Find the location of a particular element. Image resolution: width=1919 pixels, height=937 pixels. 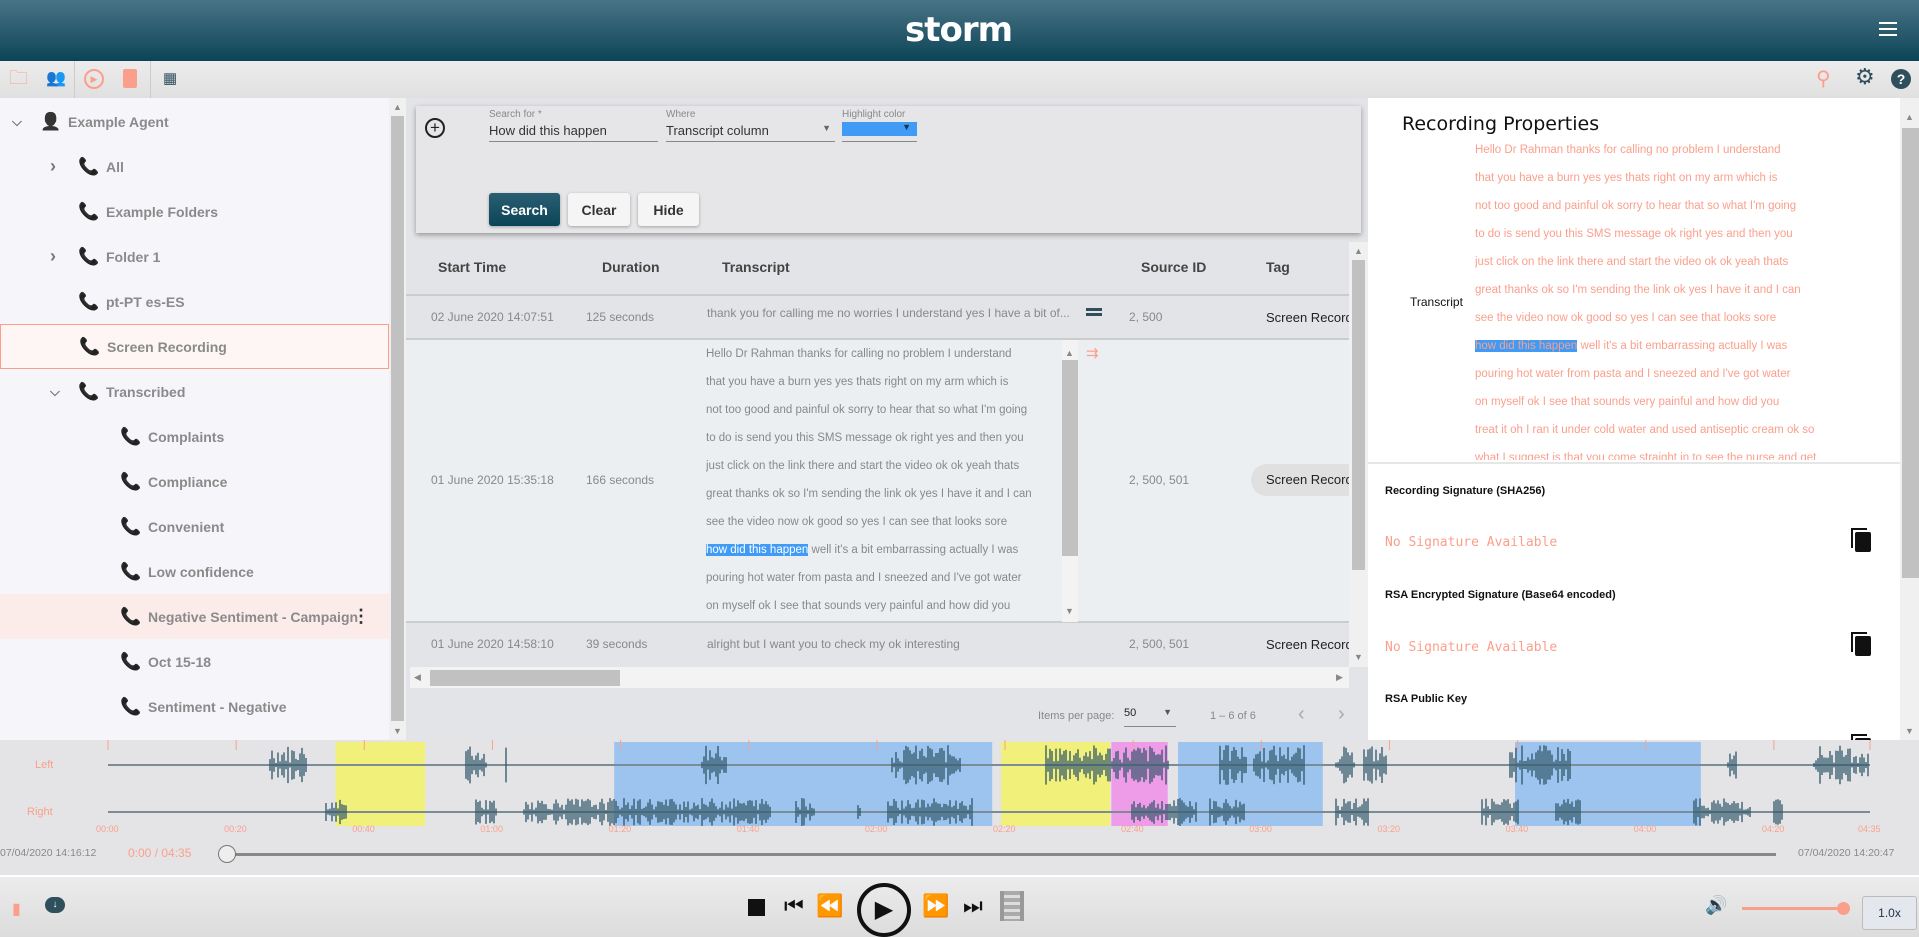

users-icon: 👥 is located at coordinates (56, 79).